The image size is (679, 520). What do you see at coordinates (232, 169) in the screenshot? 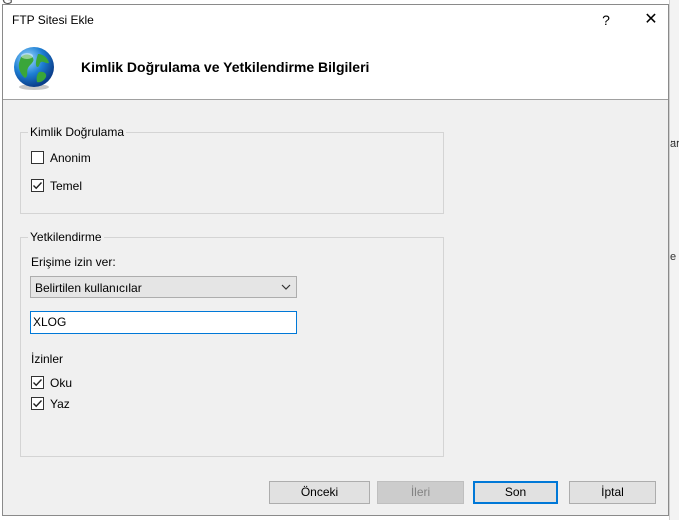
I see `authentication-group: Kimlik Doğrulama Anonim Temel` at bounding box center [232, 169].